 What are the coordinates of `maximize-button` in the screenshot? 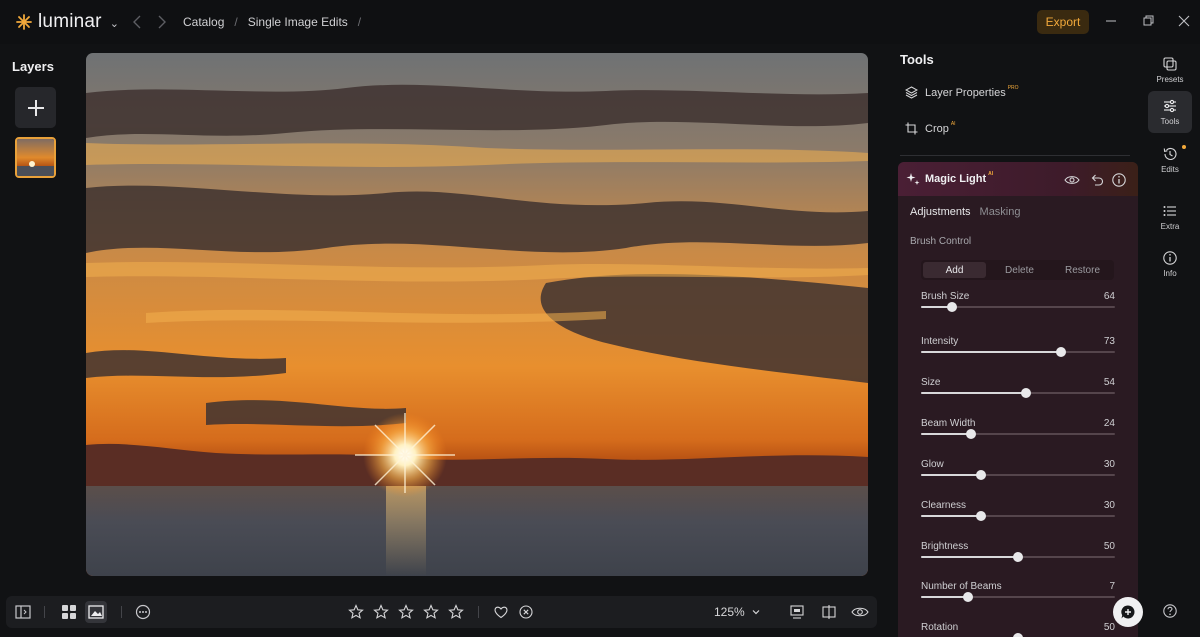 It's located at (1148, 21).